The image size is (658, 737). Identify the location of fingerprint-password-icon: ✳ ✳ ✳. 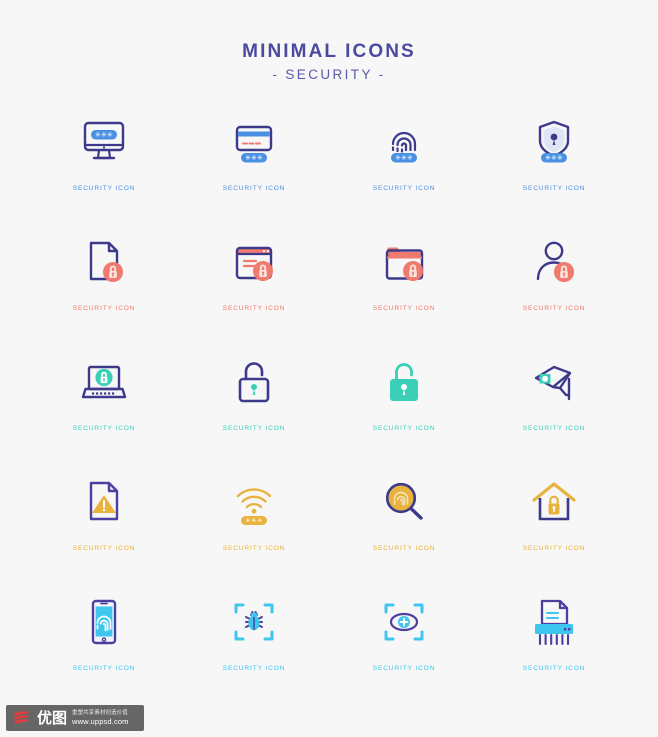
(404, 142).